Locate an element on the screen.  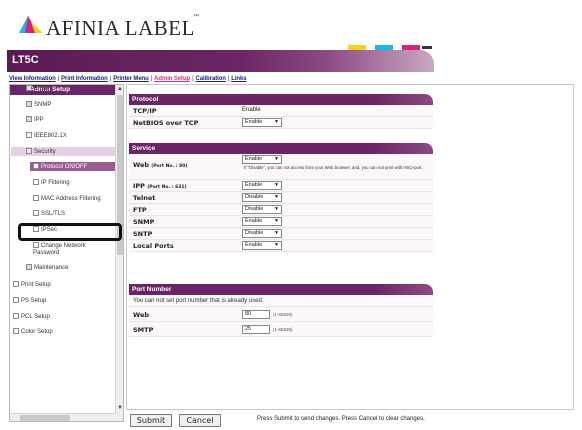
row-sntp: SNTP Disable ▼ is located at coordinates (281, 234).